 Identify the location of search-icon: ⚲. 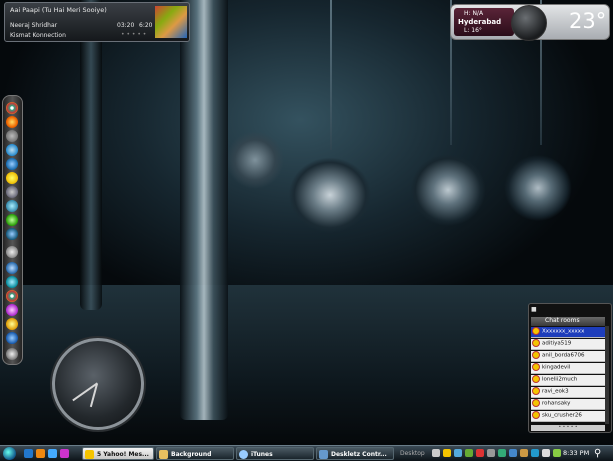
(599, 453).